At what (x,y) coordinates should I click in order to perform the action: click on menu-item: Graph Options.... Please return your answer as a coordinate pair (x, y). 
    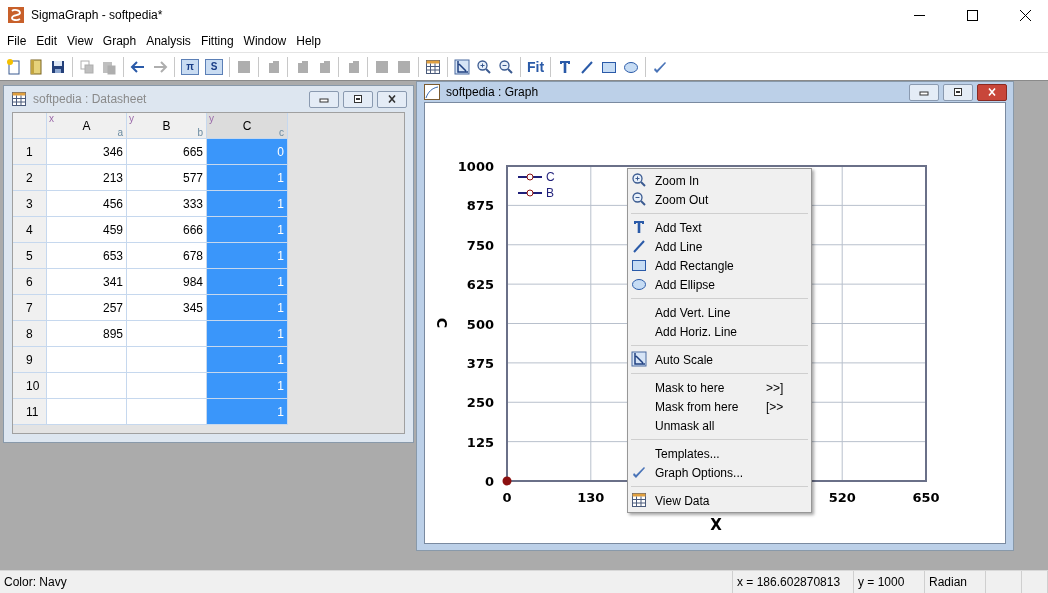
    Looking at the image, I should click on (719, 472).